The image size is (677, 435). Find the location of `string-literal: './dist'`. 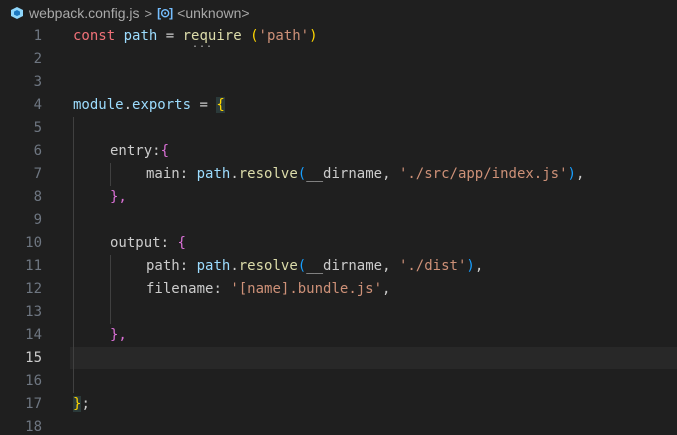

string-literal: './dist' is located at coordinates (432, 266).